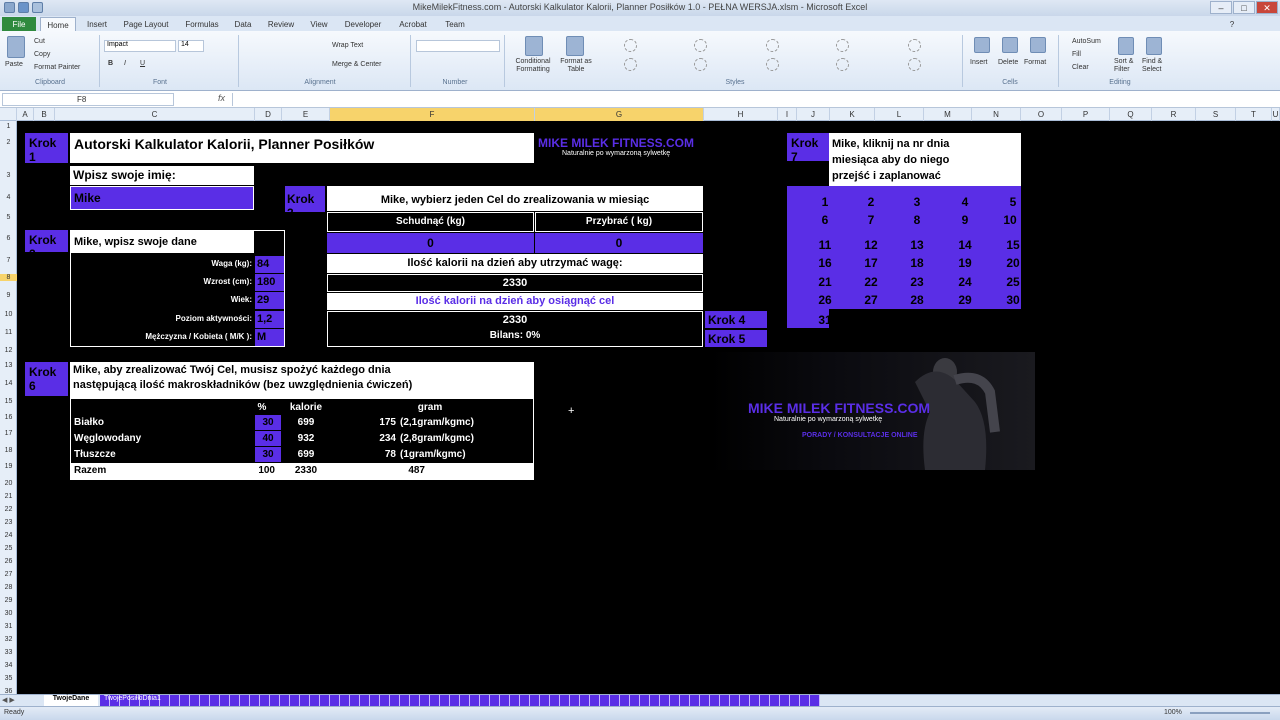 The height and width of the screenshot is (720, 1280). What do you see at coordinates (948, 114) in the screenshot?
I see `column-header-m: M` at bounding box center [948, 114].